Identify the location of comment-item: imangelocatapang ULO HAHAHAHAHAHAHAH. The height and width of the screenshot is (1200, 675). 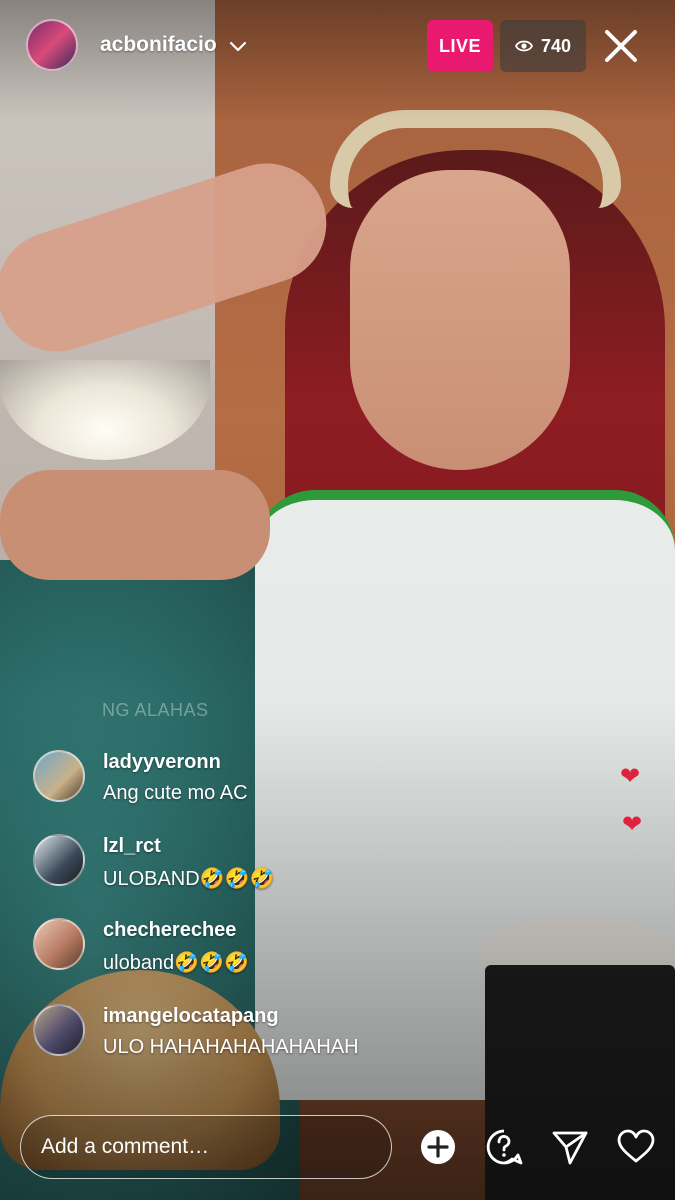
(250, 1042).